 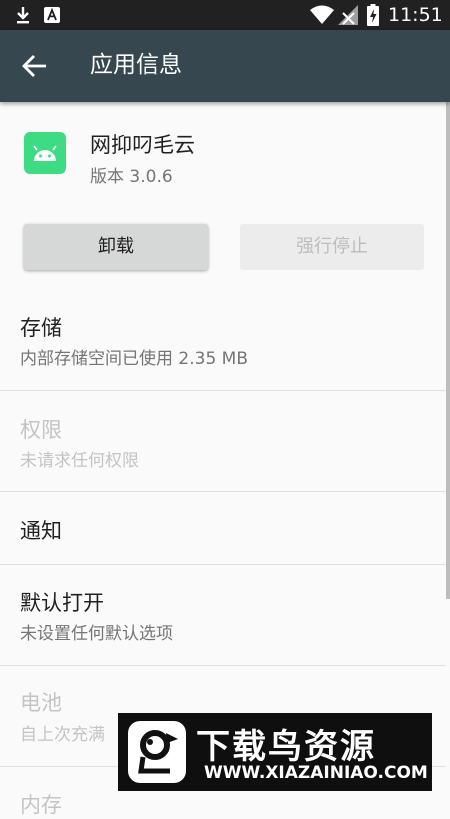 I want to click on app-header: 网抑叼毛云 版本 3.0.6, so click(x=225, y=157).